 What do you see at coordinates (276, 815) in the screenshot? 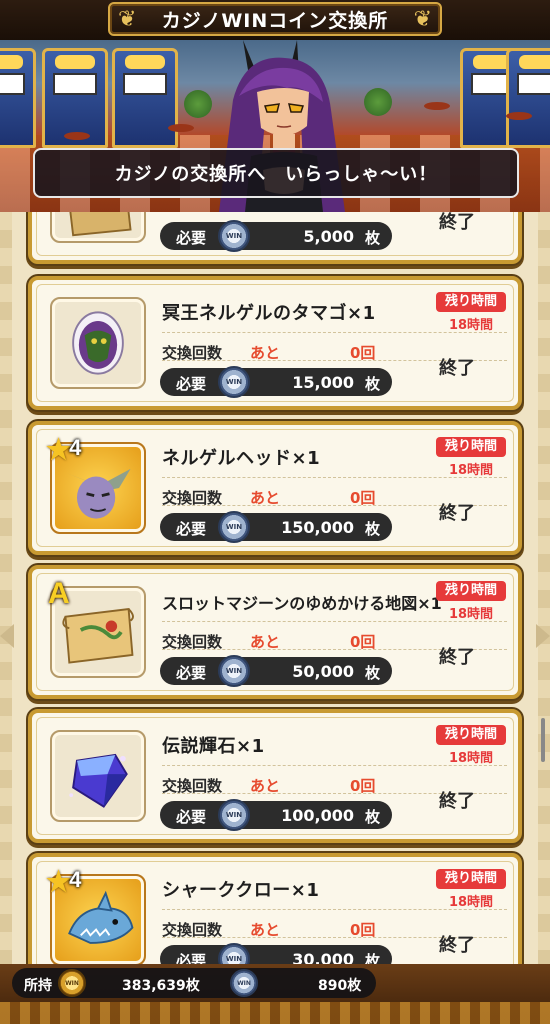
I see `cost-pill: 必要 WIN 100,000 枚` at bounding box center [276, 815].